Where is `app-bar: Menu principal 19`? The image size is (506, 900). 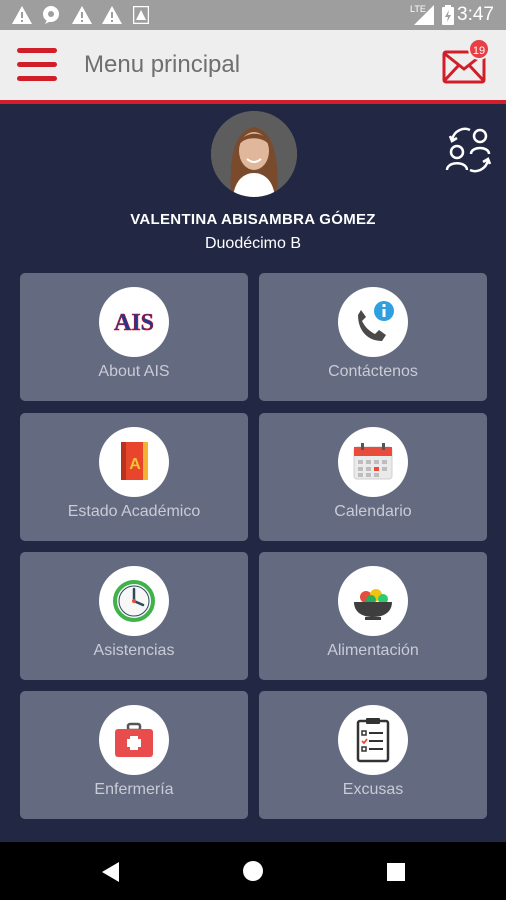 app-bar: Menu principal 19 is located at coordinates (253, 65).